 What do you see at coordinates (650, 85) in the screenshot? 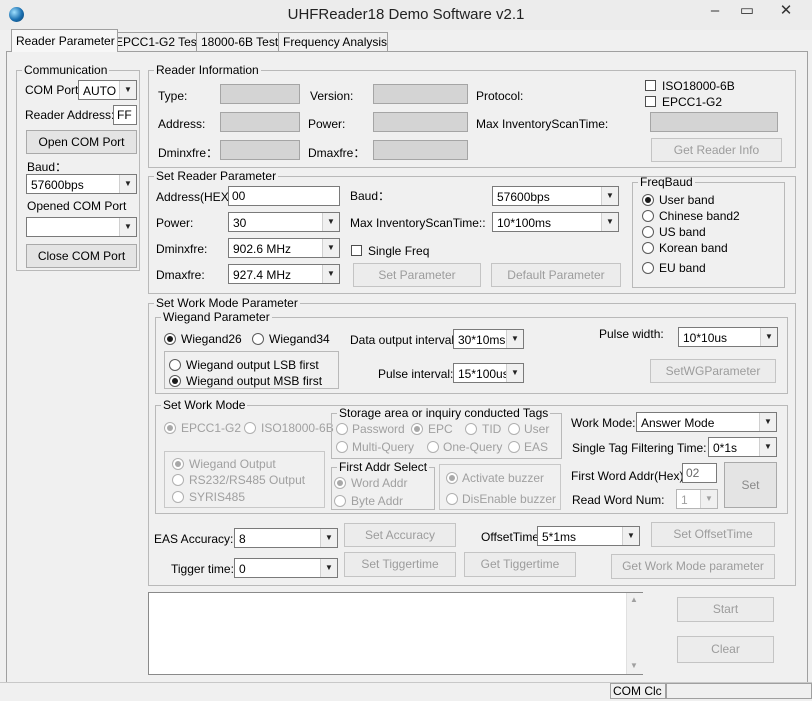
I see `iso18000-6b-checkbox` at bounding box center [650, 85].